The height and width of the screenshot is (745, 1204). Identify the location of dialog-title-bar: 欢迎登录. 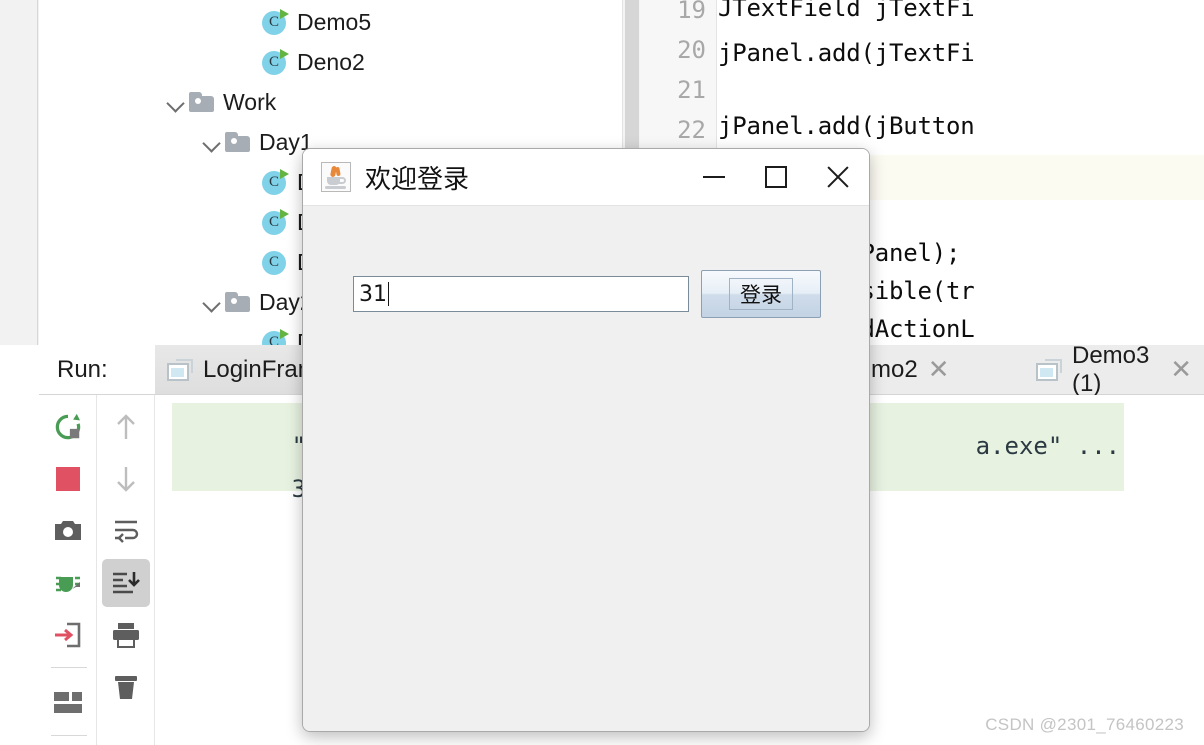
(586, 177).